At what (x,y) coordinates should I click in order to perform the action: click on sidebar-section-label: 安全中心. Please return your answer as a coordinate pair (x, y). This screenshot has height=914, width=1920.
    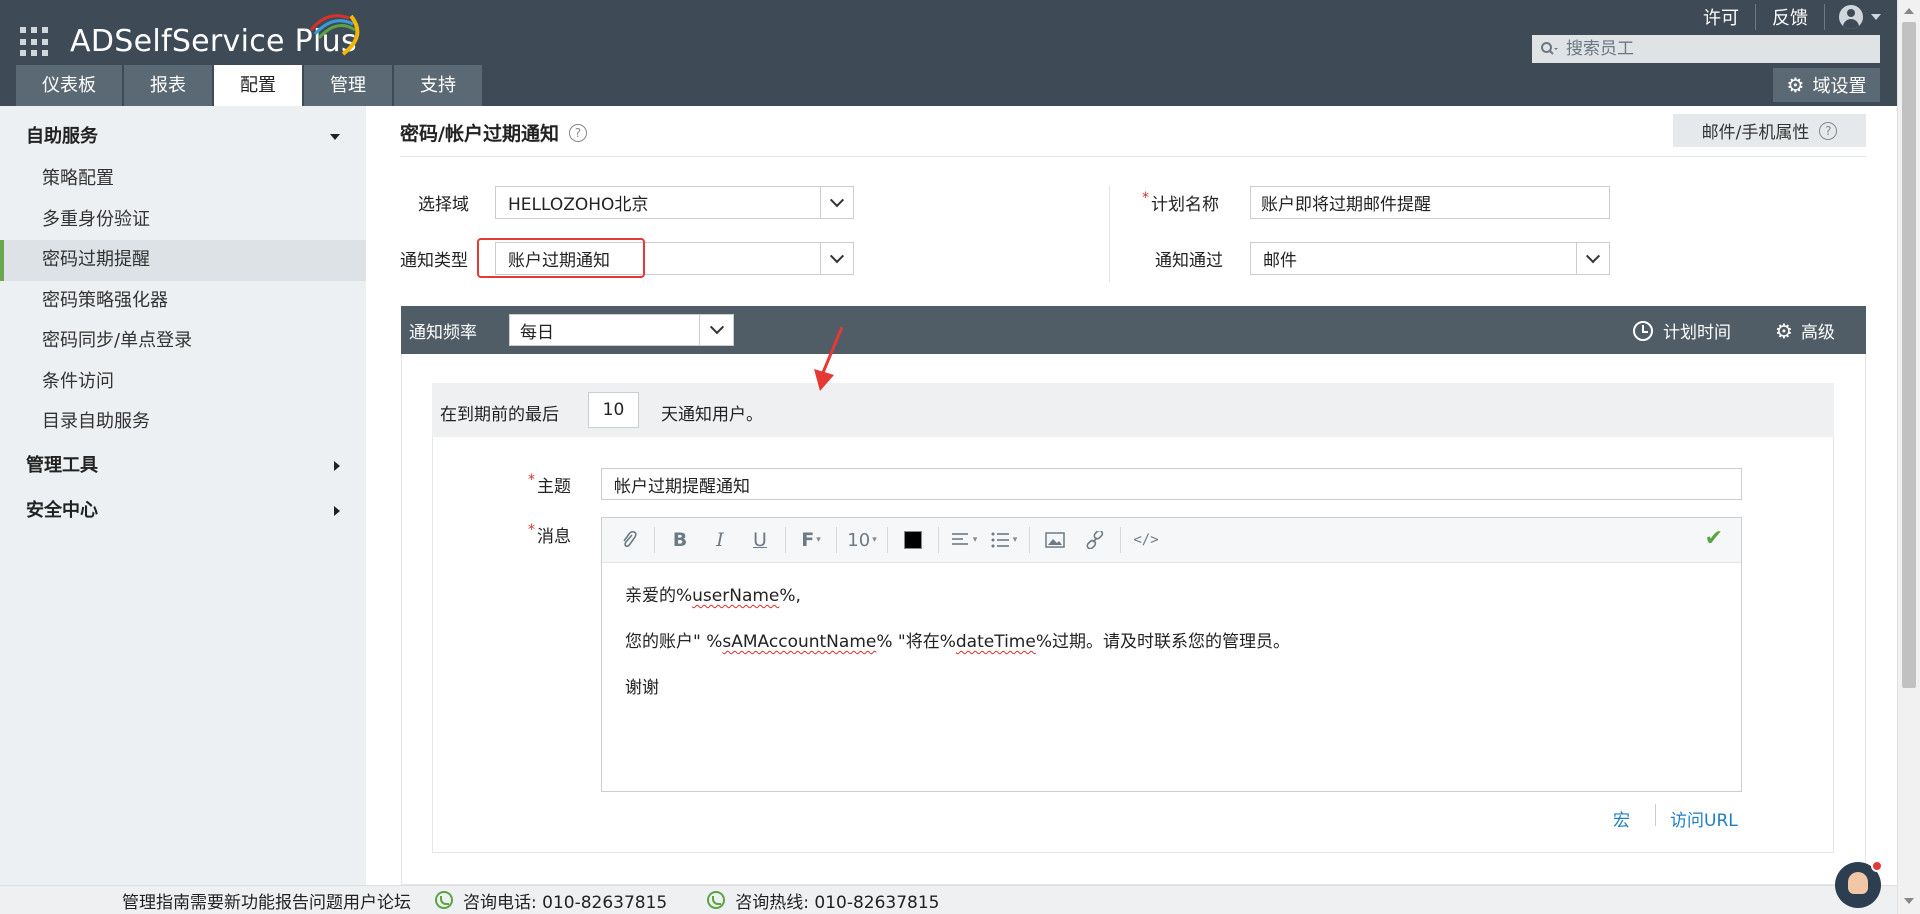
    Looking at the image, I should click on (62, 510).